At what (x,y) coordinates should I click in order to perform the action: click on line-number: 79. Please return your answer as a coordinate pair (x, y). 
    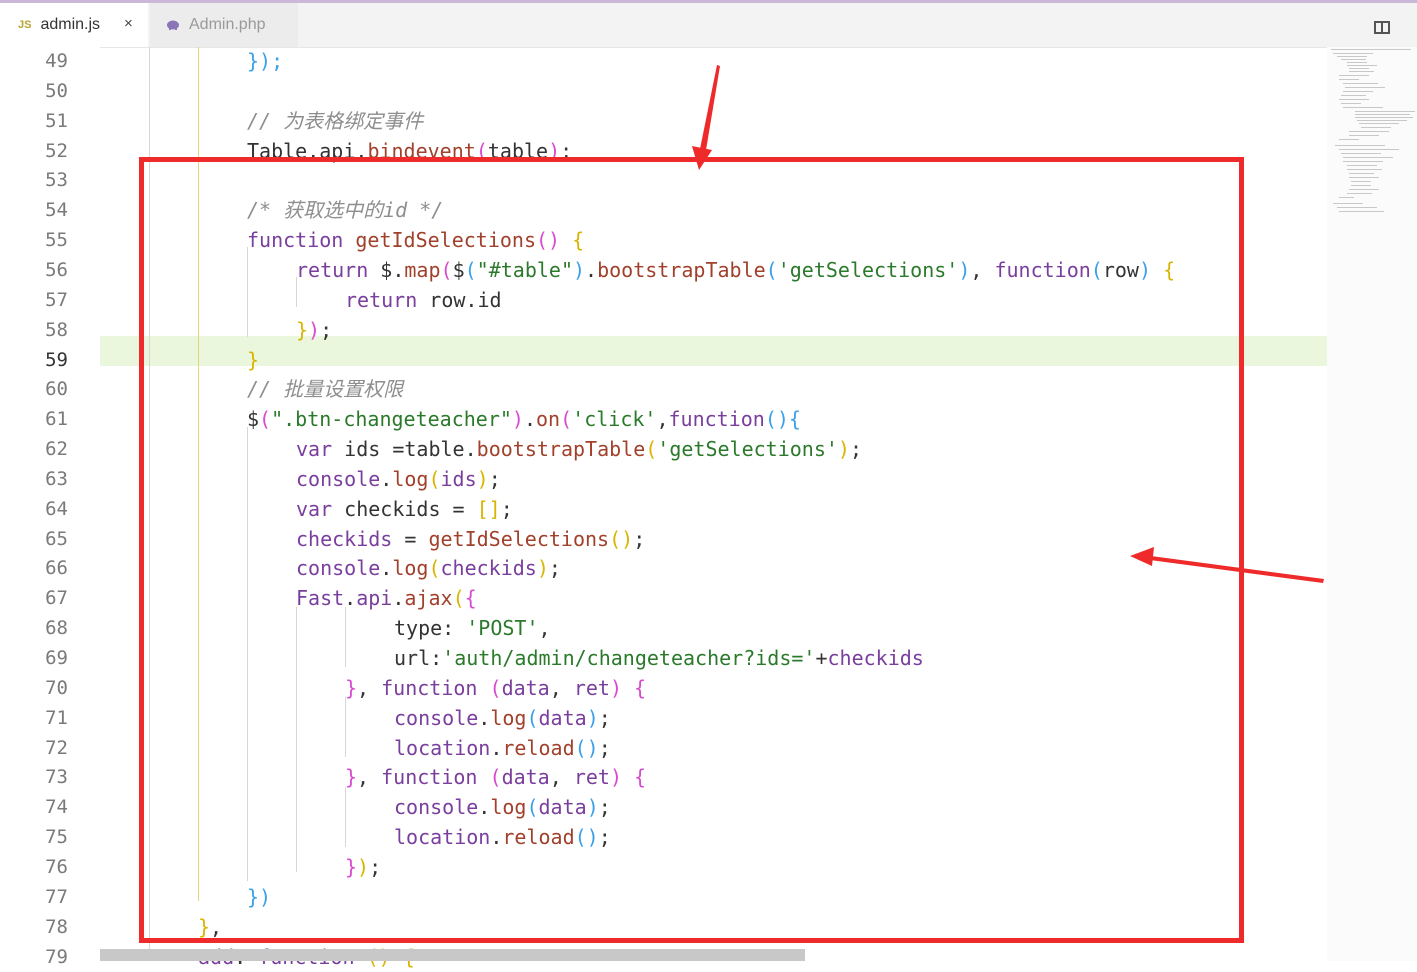
    Looking at the image, I should click on (56, 956).